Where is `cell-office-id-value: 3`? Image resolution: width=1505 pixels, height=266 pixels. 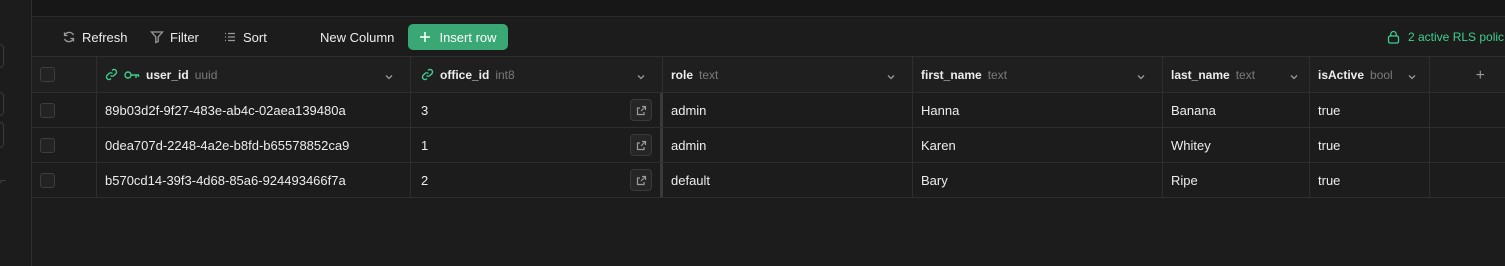
cell-office-id-value: 3 is located at coordinates (425, 110).